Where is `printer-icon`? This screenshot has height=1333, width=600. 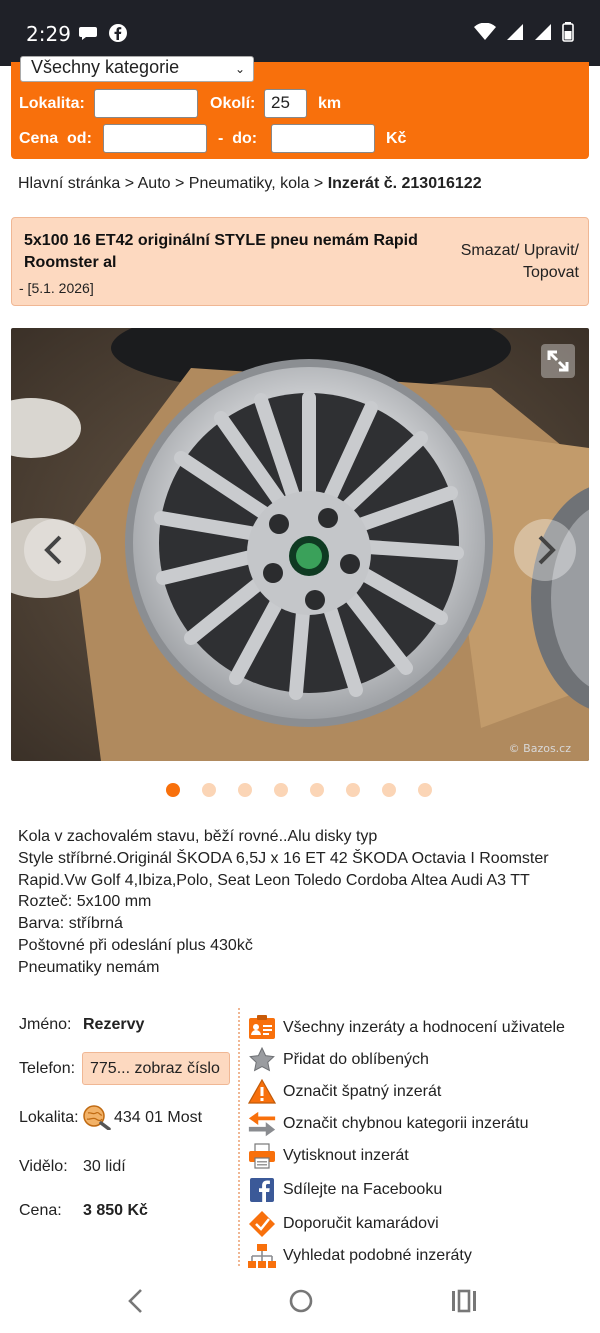 printer-icon is located at coordinates (262, 1156).